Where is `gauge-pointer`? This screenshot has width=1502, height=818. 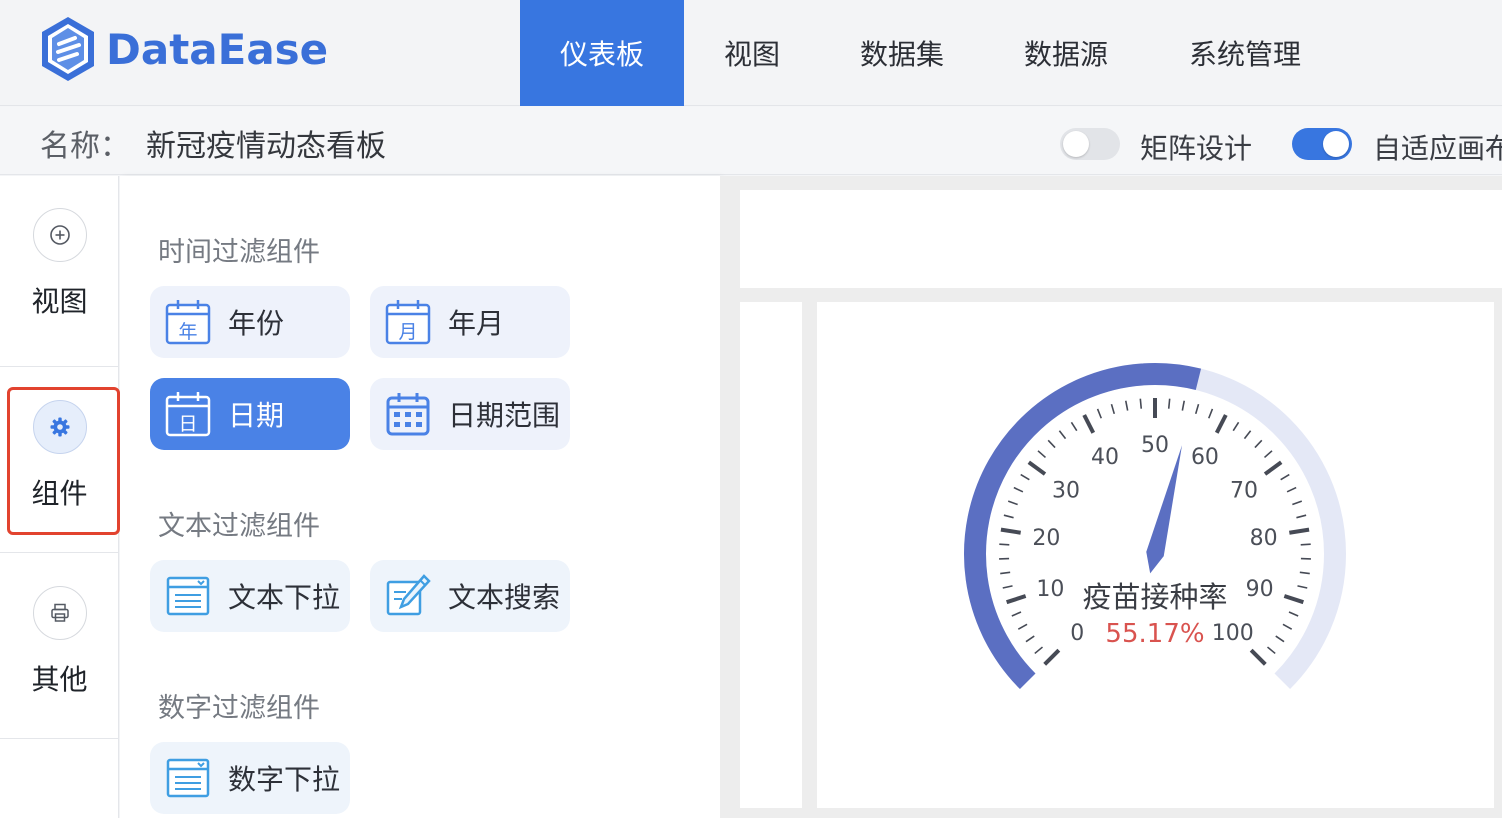
gauge-pointer is located at coordinates (1164, 509).